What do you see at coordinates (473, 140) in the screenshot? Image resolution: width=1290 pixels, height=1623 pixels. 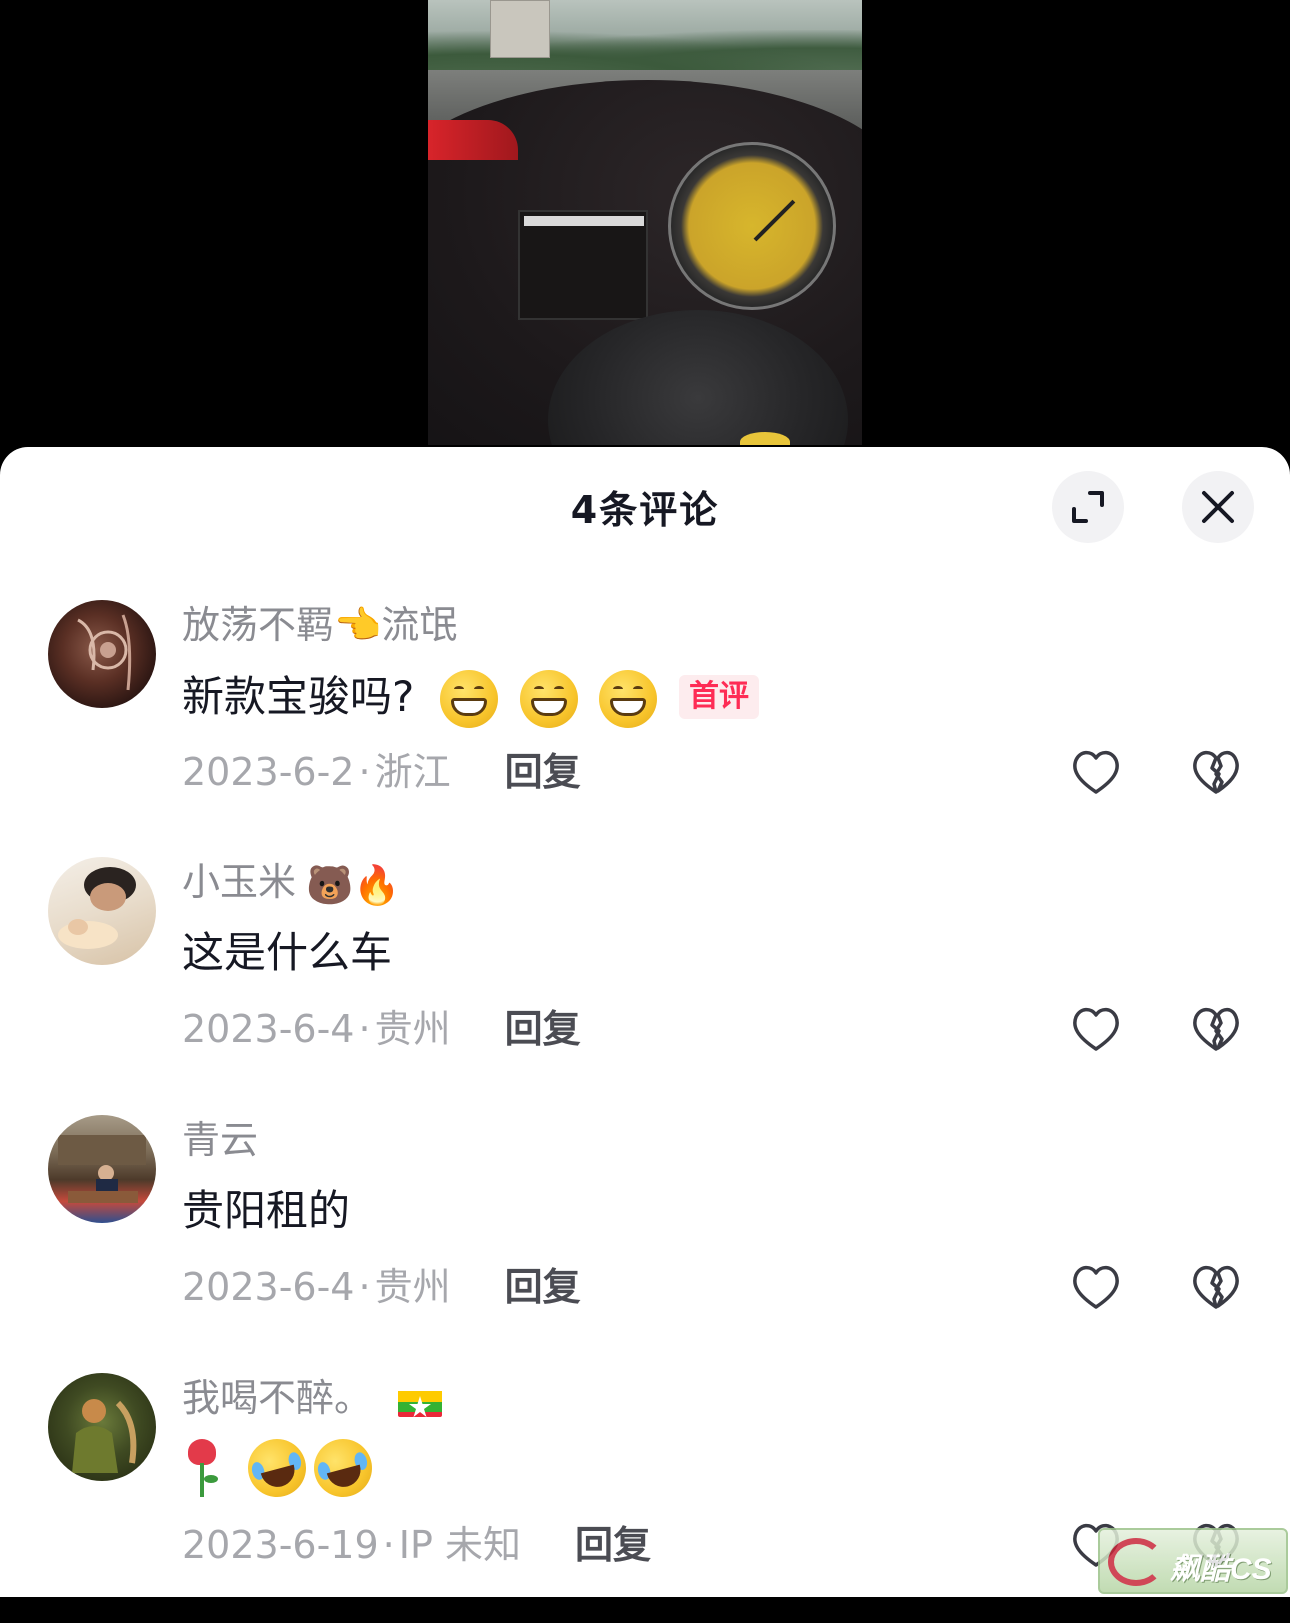 I see `video-car-body` at bounding box center [473, 140].